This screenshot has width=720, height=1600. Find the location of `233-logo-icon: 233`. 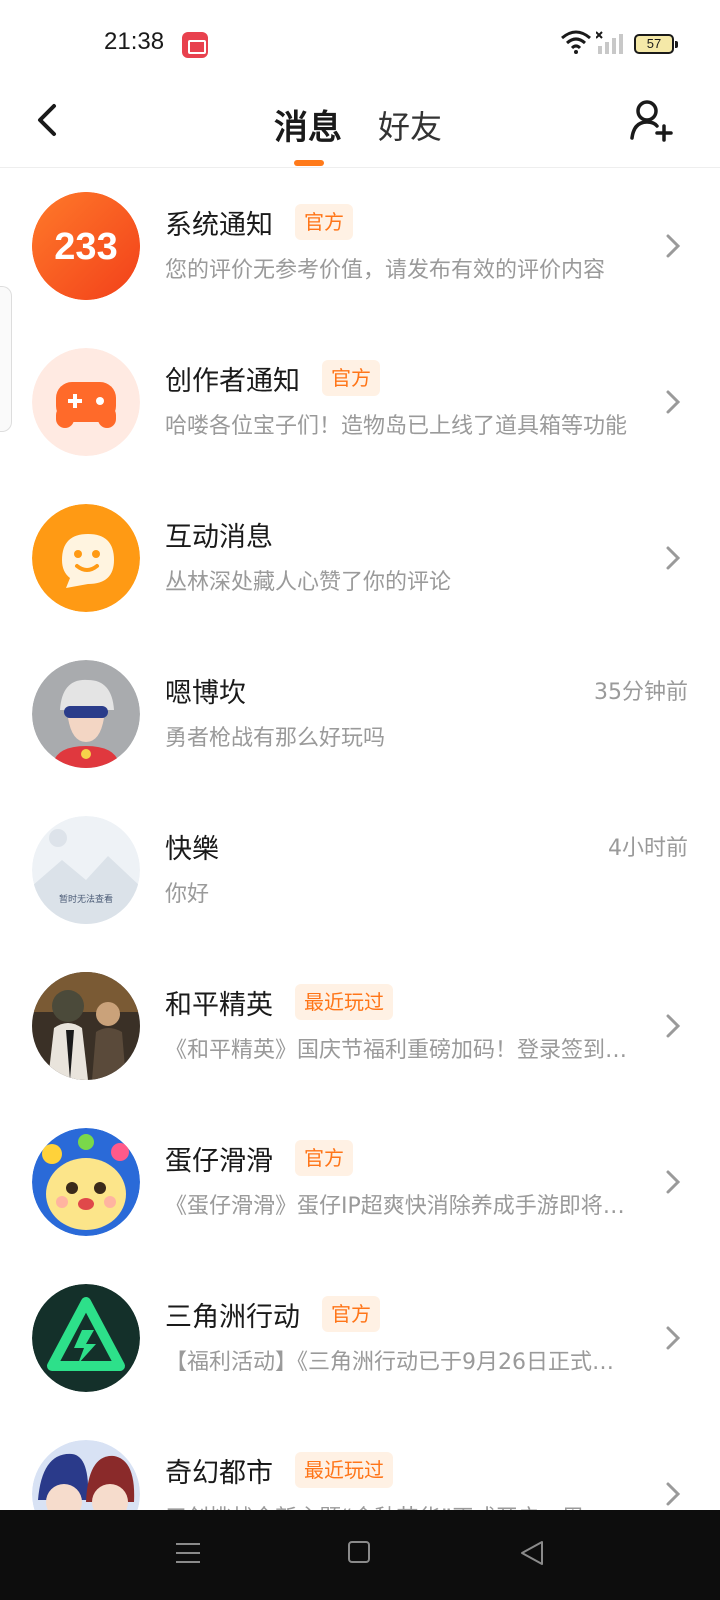

233-logo-icon: 233 is located at coordinates (86, 246).